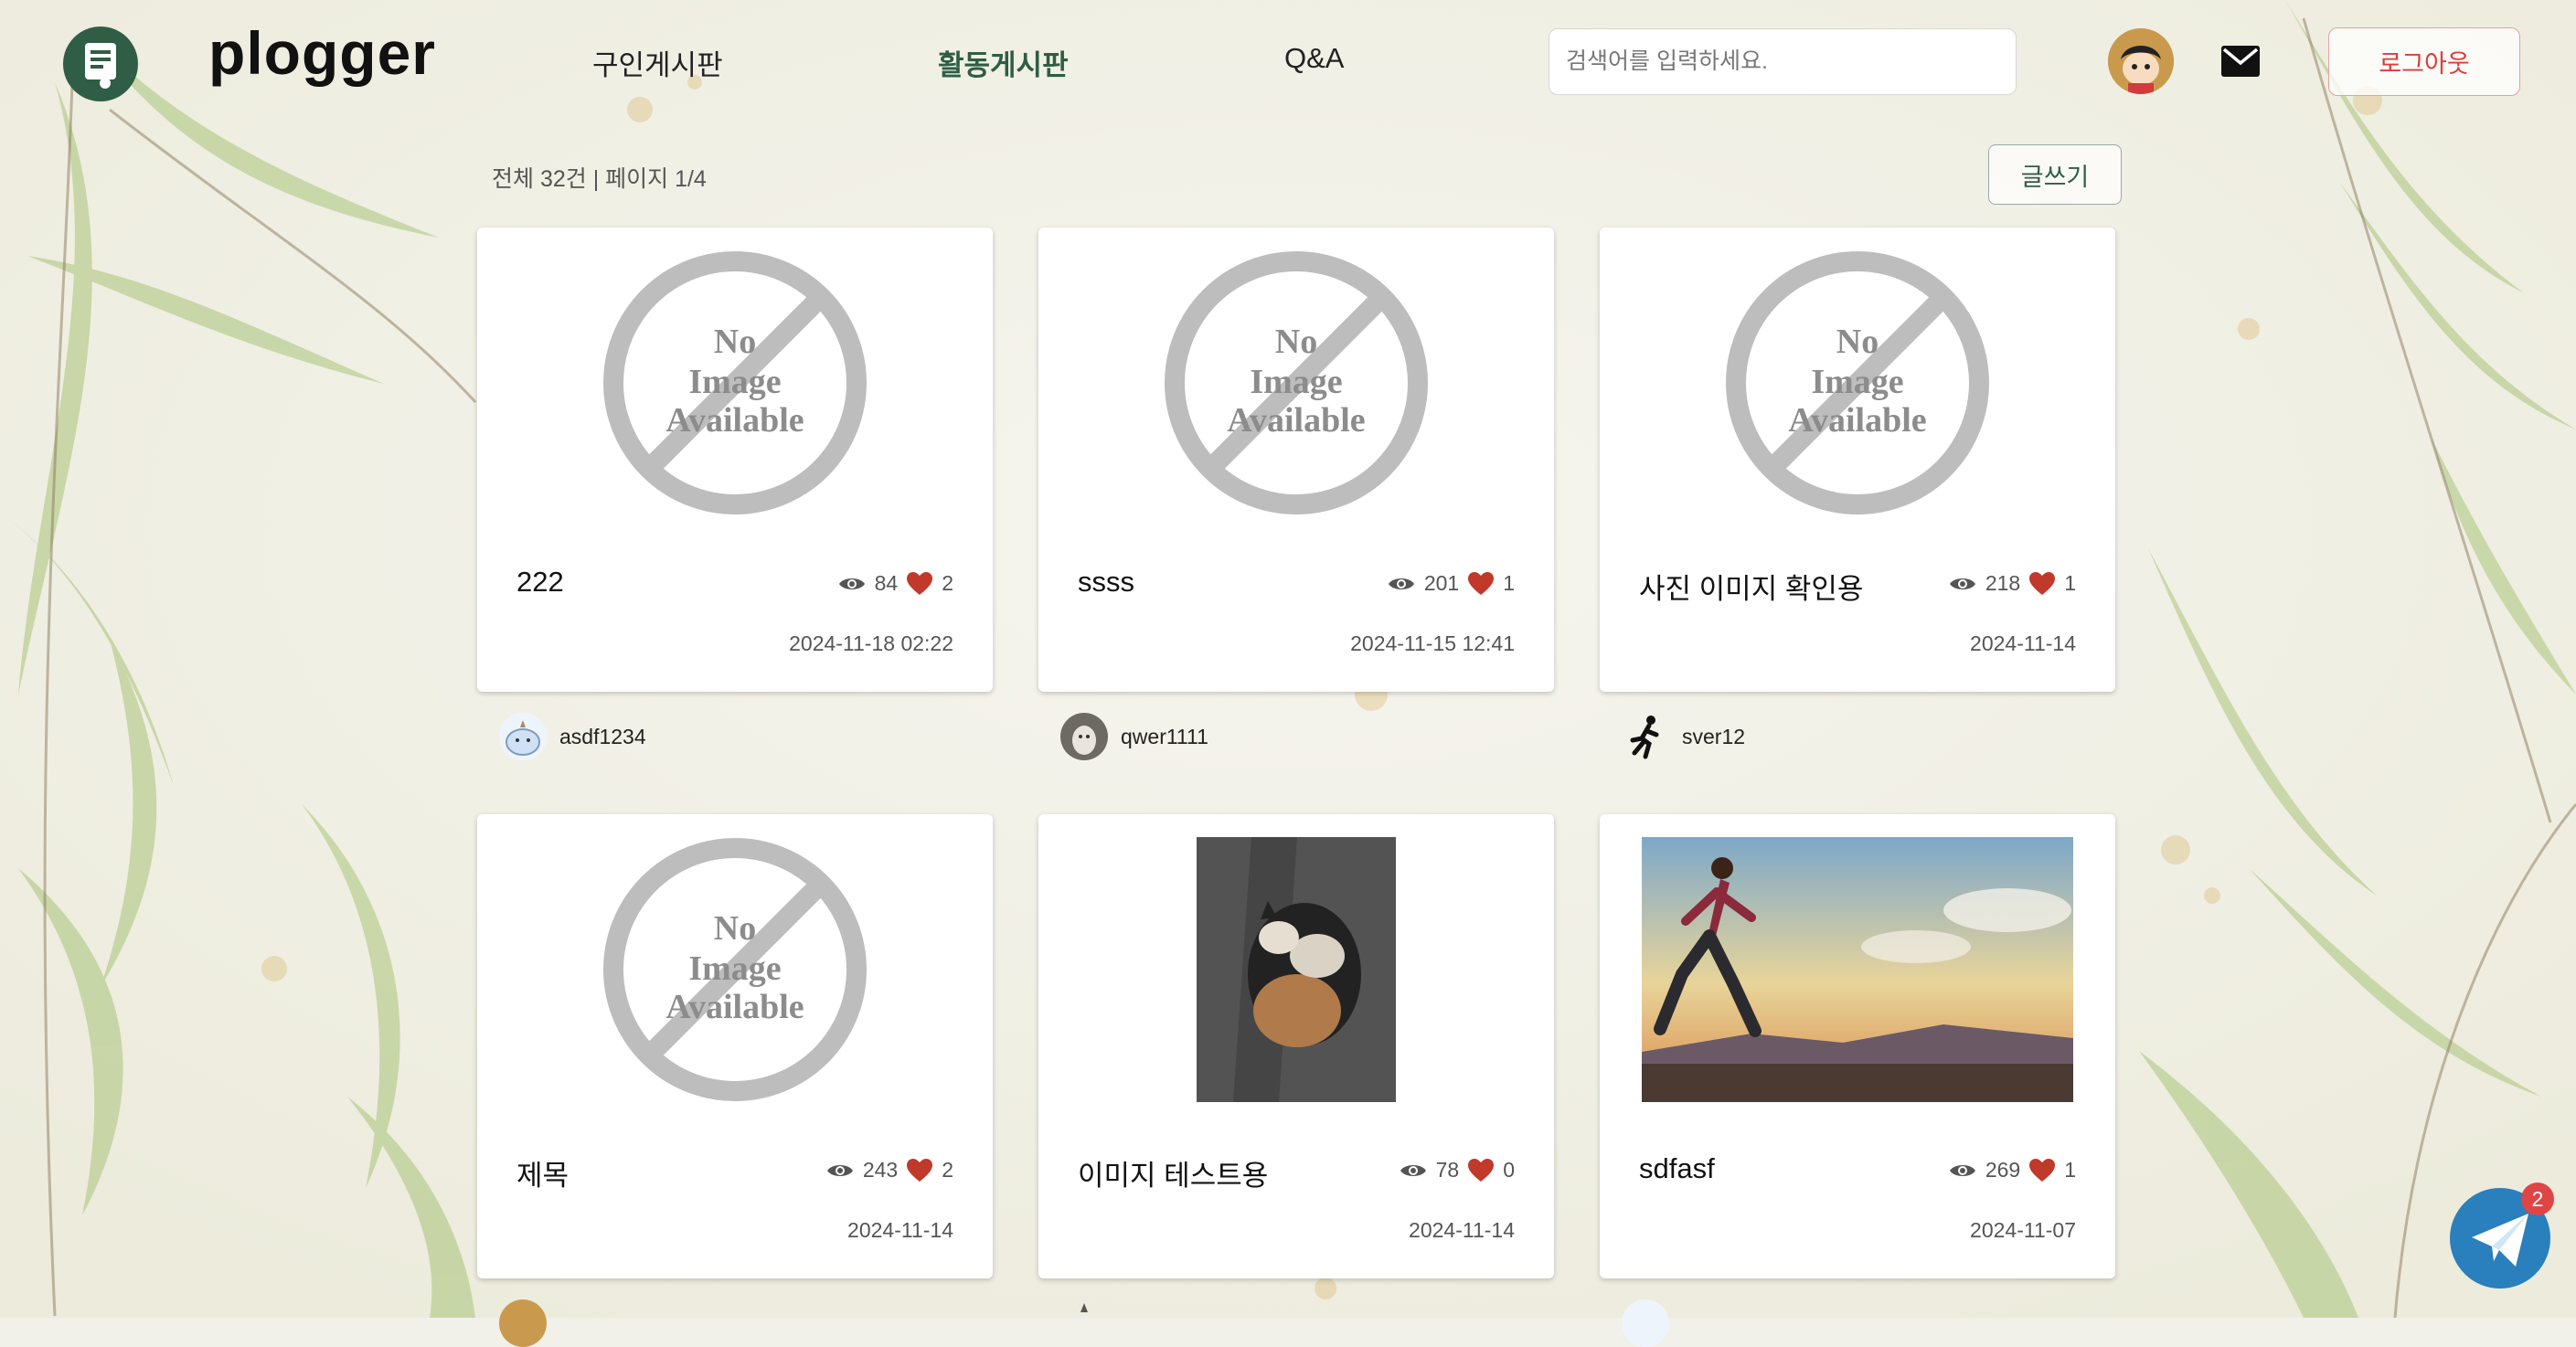 Image resolution: width=2576 pixels, height=1347 pixels. Describe the element at coordinates (602, 736) in the screenshot. I see `author-name: asdf1234` at that location.